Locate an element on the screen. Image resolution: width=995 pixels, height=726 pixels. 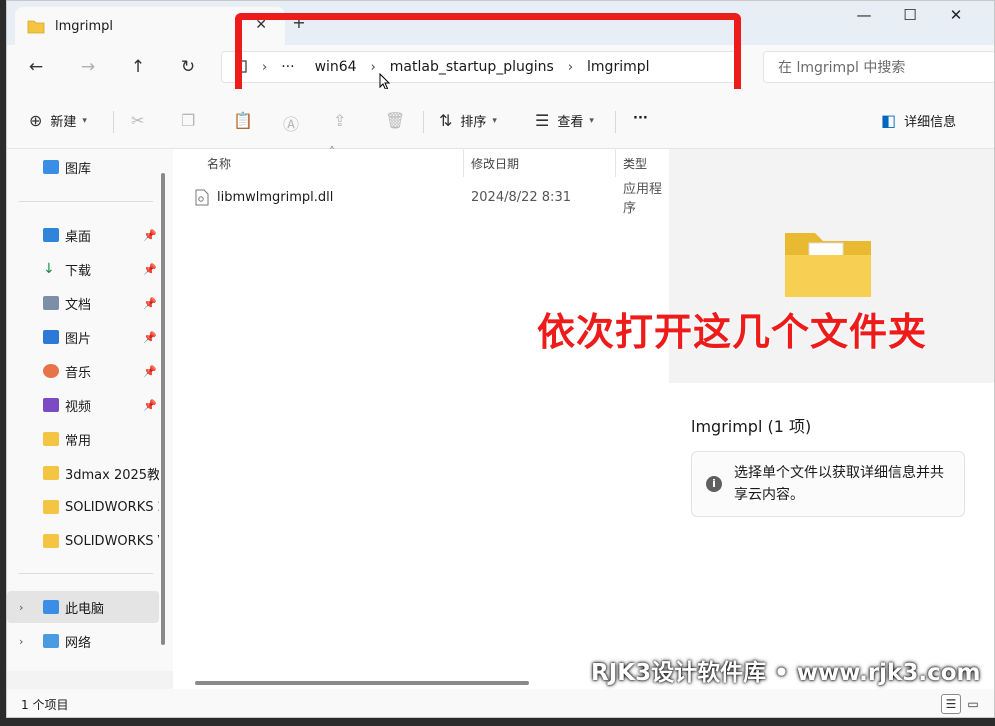
share-icon: ⇪ is located at coordinates (340, 120).